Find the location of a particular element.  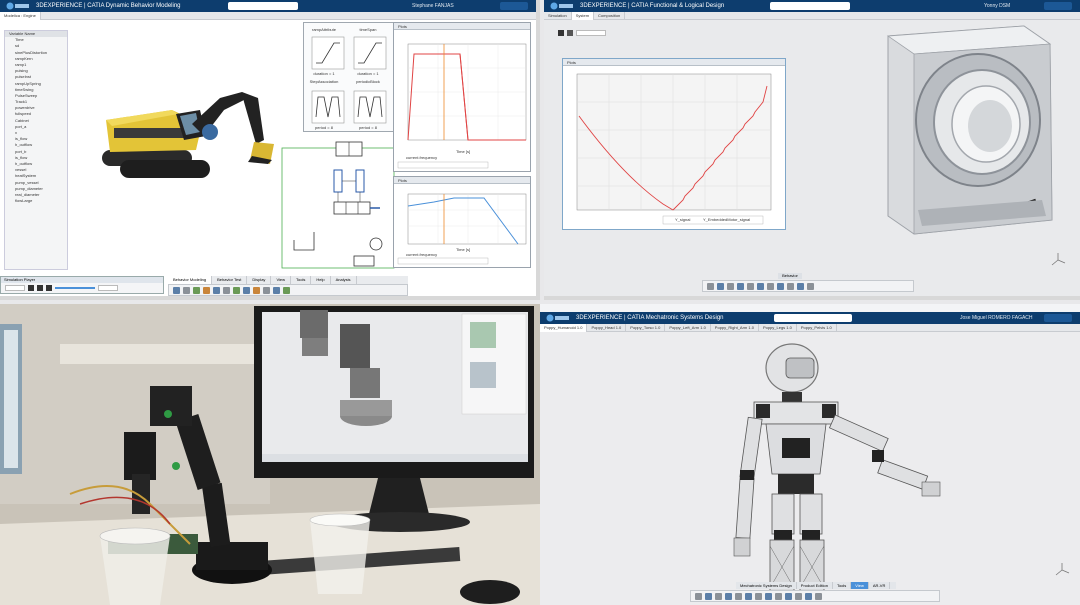

document-tab: Poppy_Humanoid 1.0 is located at coordinates (564, 328).